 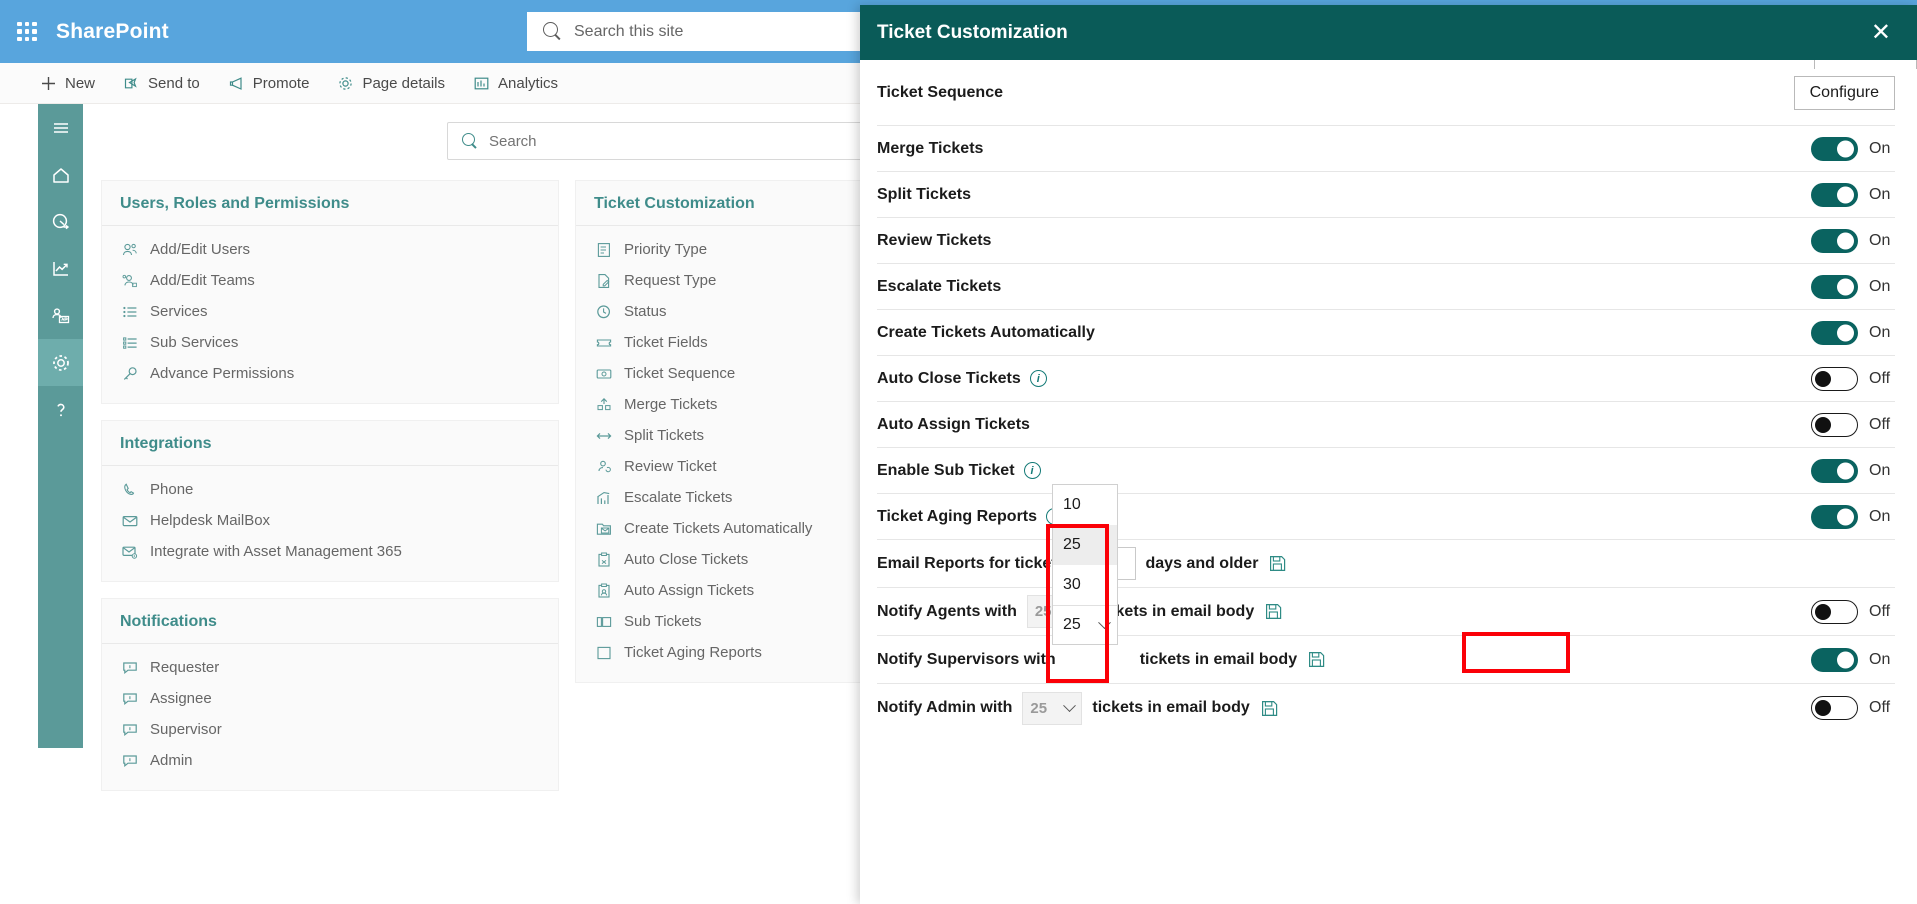 I want to click on notify-supervisors-prefix: Notify Supervisors with, so click(x=966, y=659).